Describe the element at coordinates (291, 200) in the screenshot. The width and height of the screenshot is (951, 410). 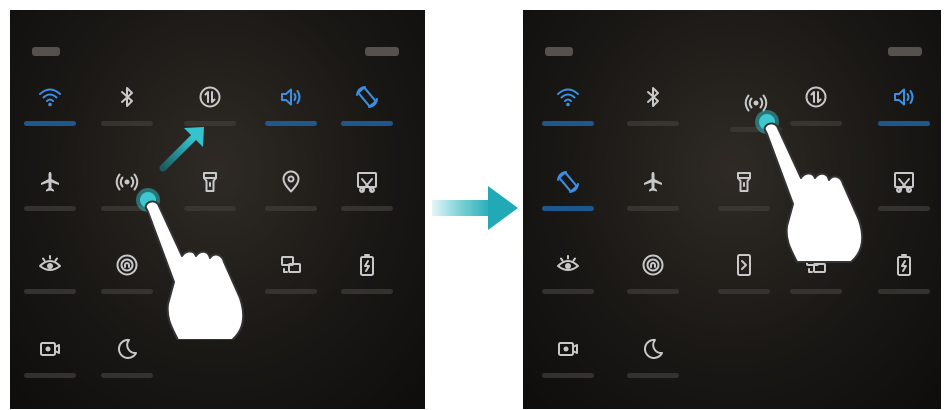
I see `tile-location` at that location.